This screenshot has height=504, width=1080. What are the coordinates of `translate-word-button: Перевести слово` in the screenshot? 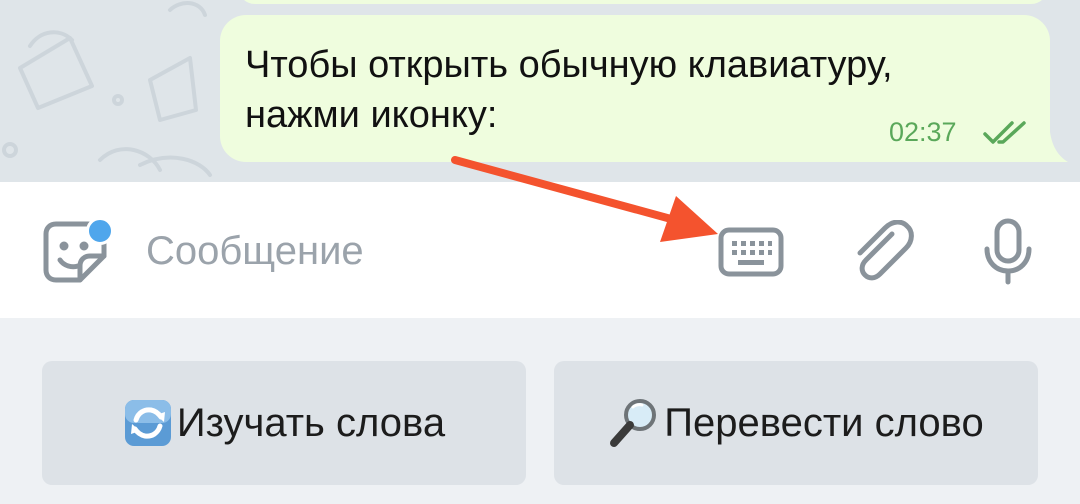 It's located at (796, 423).